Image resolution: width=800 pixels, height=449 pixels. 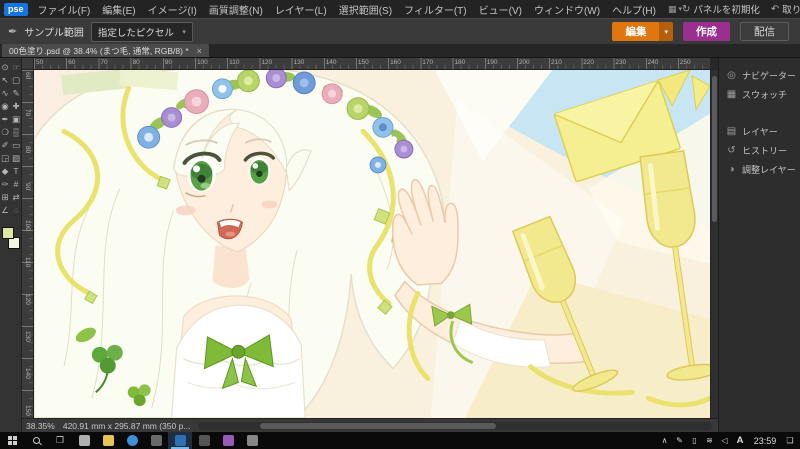 What do you see at coordinates (299, 62) in the screenshot?
I see `ruler-number: 130` at bounding box center [299, 62].